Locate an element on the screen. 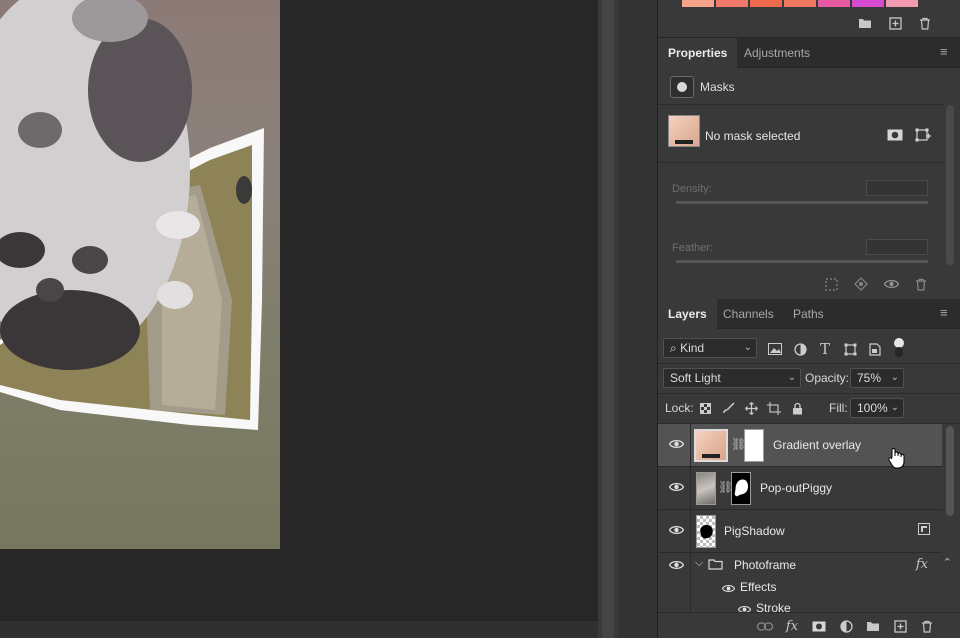 The image size is (960, 638). canvas-vertical-scrollbar is located at coordinates (608, 319).